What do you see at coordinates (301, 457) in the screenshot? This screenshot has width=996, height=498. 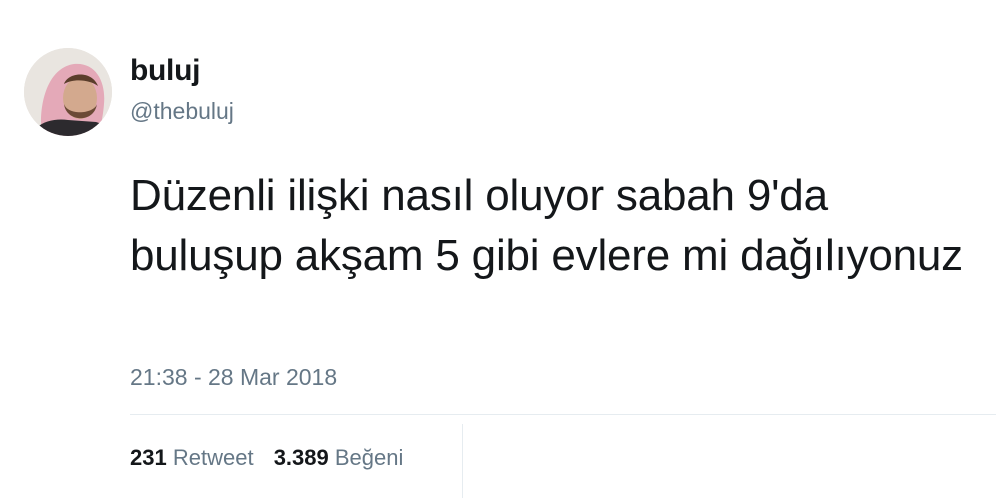 I see `like-count: 3.389` at bounding box center [301, 457].